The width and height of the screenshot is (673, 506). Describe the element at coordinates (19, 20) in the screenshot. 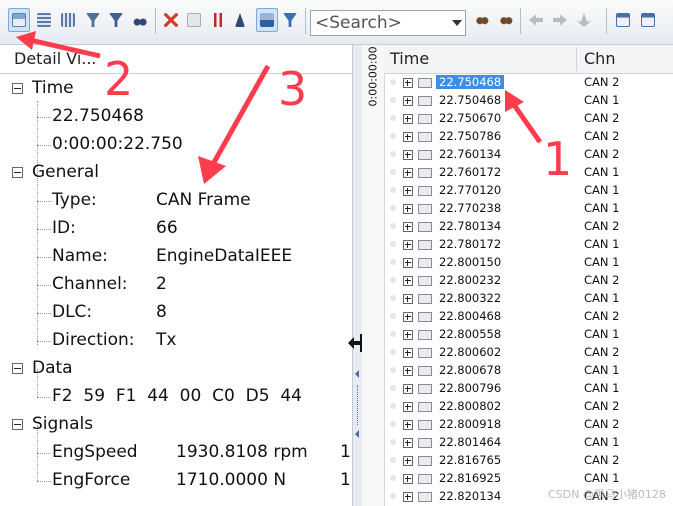

I see `filter-view-button` at that location.